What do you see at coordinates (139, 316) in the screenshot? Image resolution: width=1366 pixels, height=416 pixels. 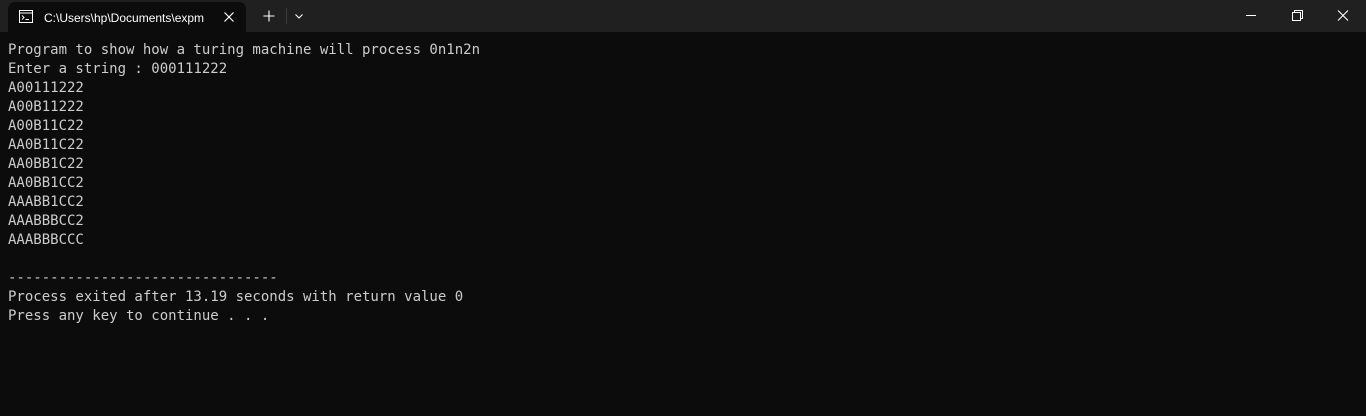 I see `console-line: Press any key to continue . . .` at bounding box center [139, 316].